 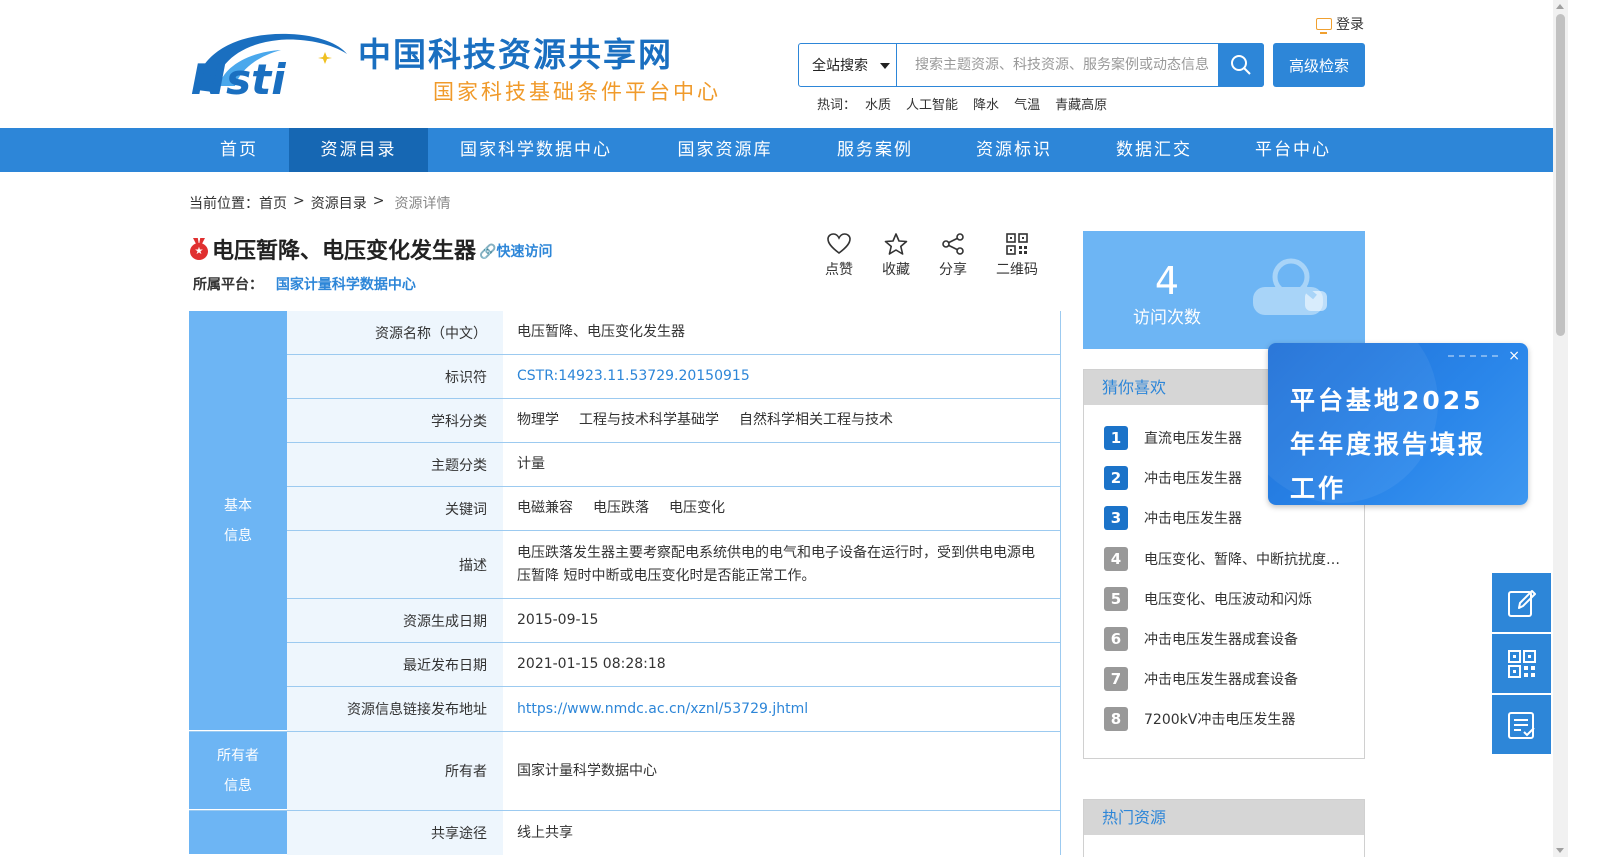 What do you see at coordinates (1228, 600) in the screenshot?
I see `list-item-text: 电压变化、电压波动和闪烁` at bounding box center [1228, 600].